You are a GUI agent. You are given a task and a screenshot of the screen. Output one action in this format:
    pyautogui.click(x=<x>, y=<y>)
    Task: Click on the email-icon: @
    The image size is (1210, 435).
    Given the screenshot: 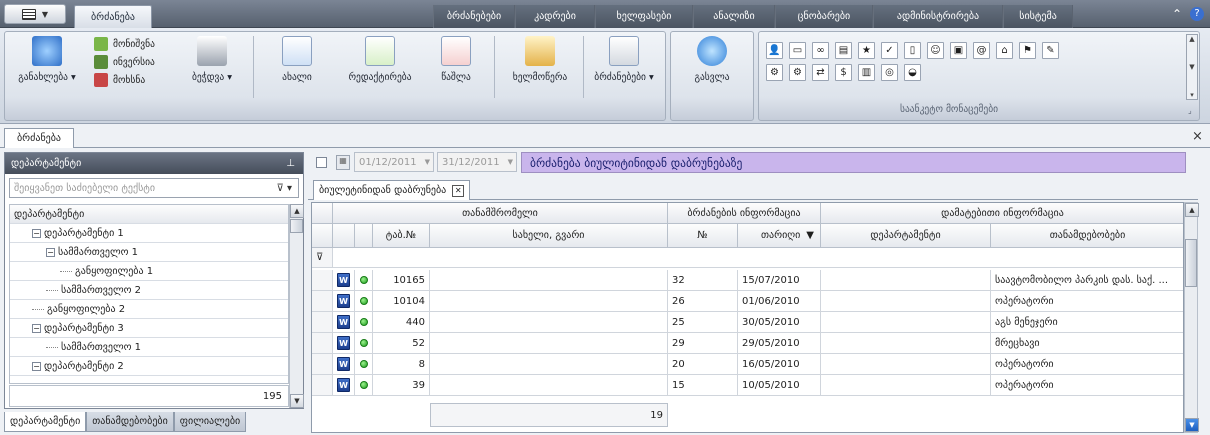 What is the action you would take?
    pyautogui.click(x=981, y=50)
    